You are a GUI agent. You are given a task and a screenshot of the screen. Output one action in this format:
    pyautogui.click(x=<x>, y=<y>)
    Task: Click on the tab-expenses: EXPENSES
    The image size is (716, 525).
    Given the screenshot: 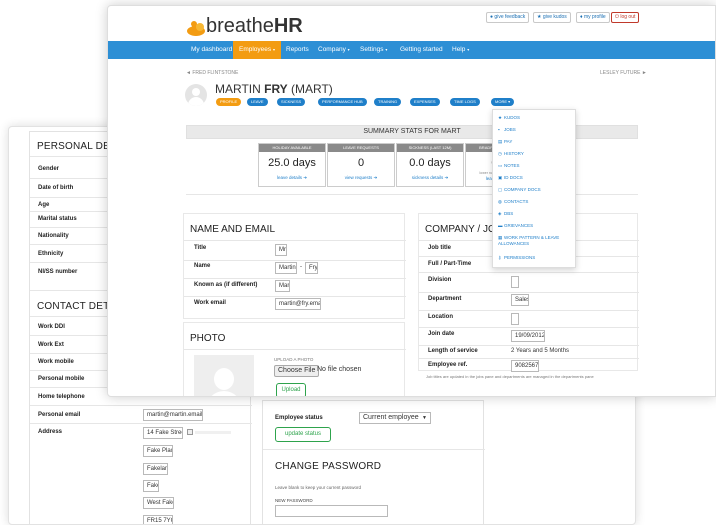 What is the action you would take?
    pyautogui.click(x=425, y=102)
    